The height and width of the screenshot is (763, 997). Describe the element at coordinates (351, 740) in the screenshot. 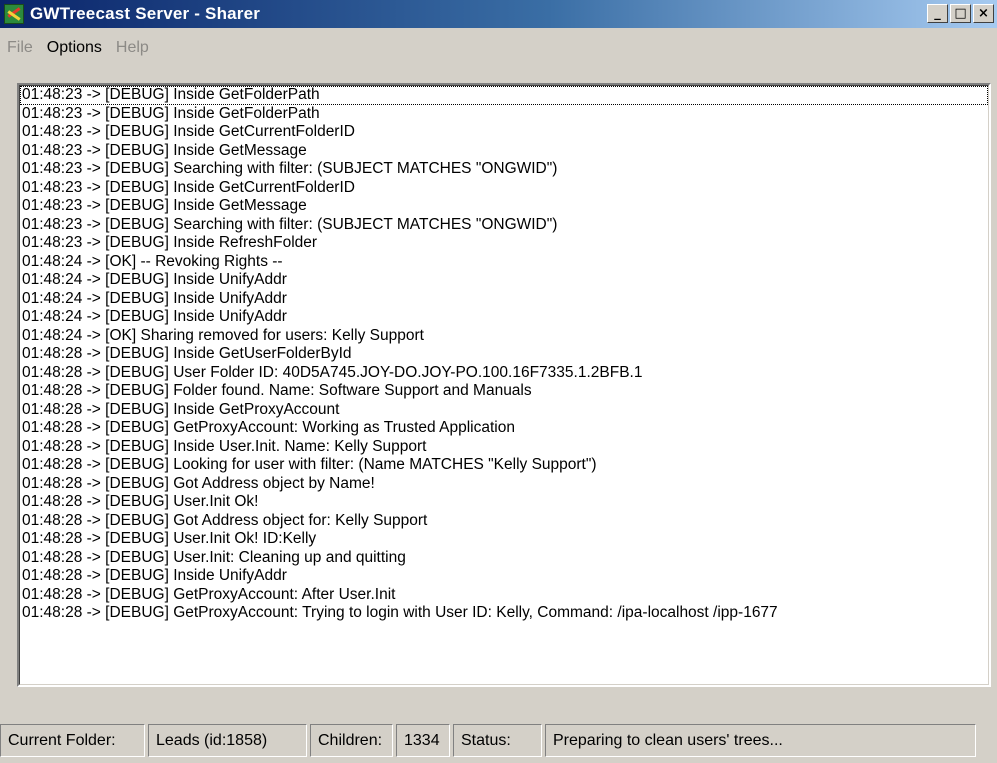

I see `children-label: Children:` at that location.